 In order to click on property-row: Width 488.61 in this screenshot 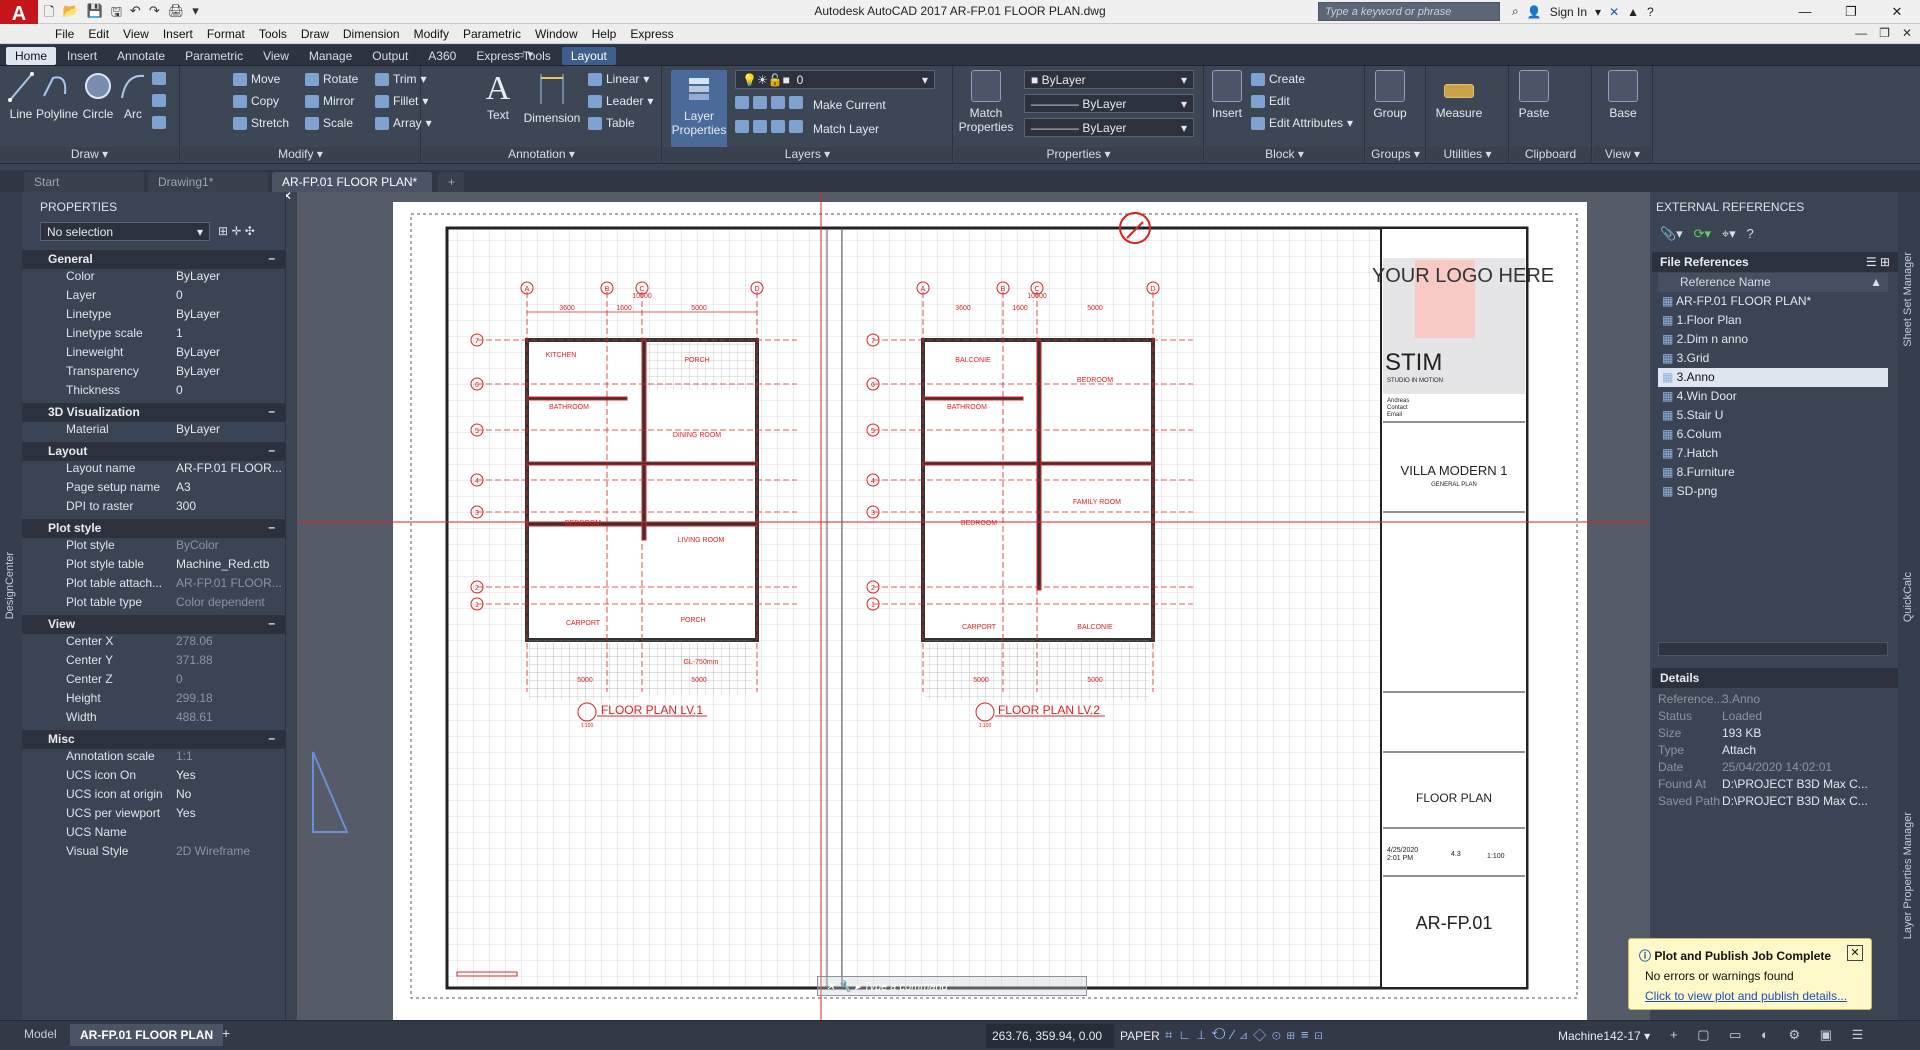, I will do `click(153, 719)`.